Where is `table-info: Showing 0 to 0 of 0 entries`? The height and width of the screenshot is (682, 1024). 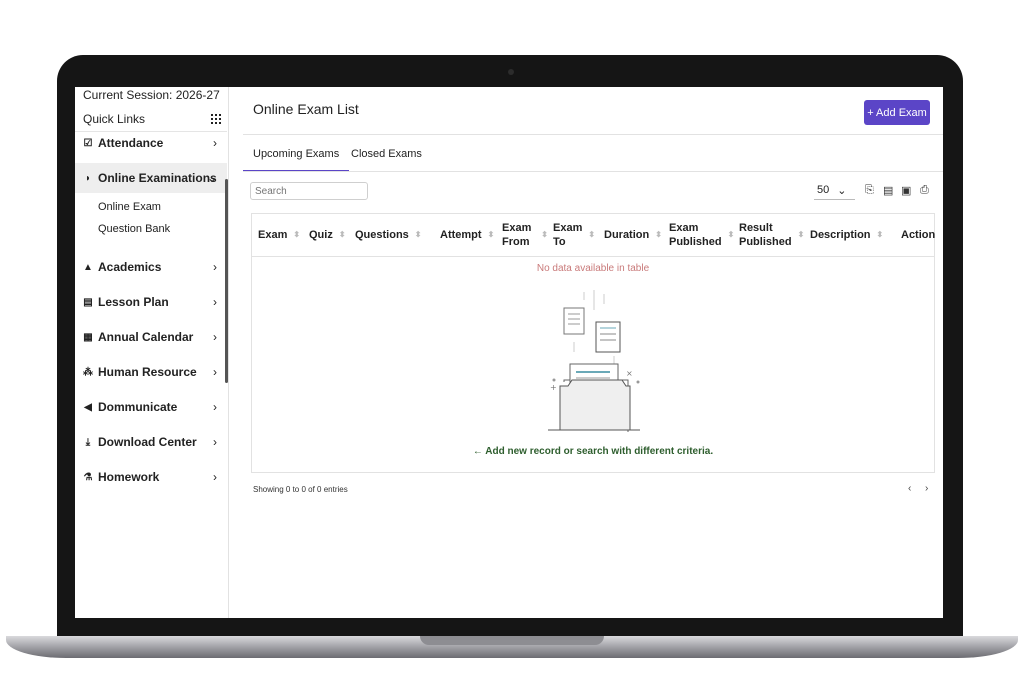
table-info: Showing 0 to 0 of 0 entries is located at coordinates (300, 489).